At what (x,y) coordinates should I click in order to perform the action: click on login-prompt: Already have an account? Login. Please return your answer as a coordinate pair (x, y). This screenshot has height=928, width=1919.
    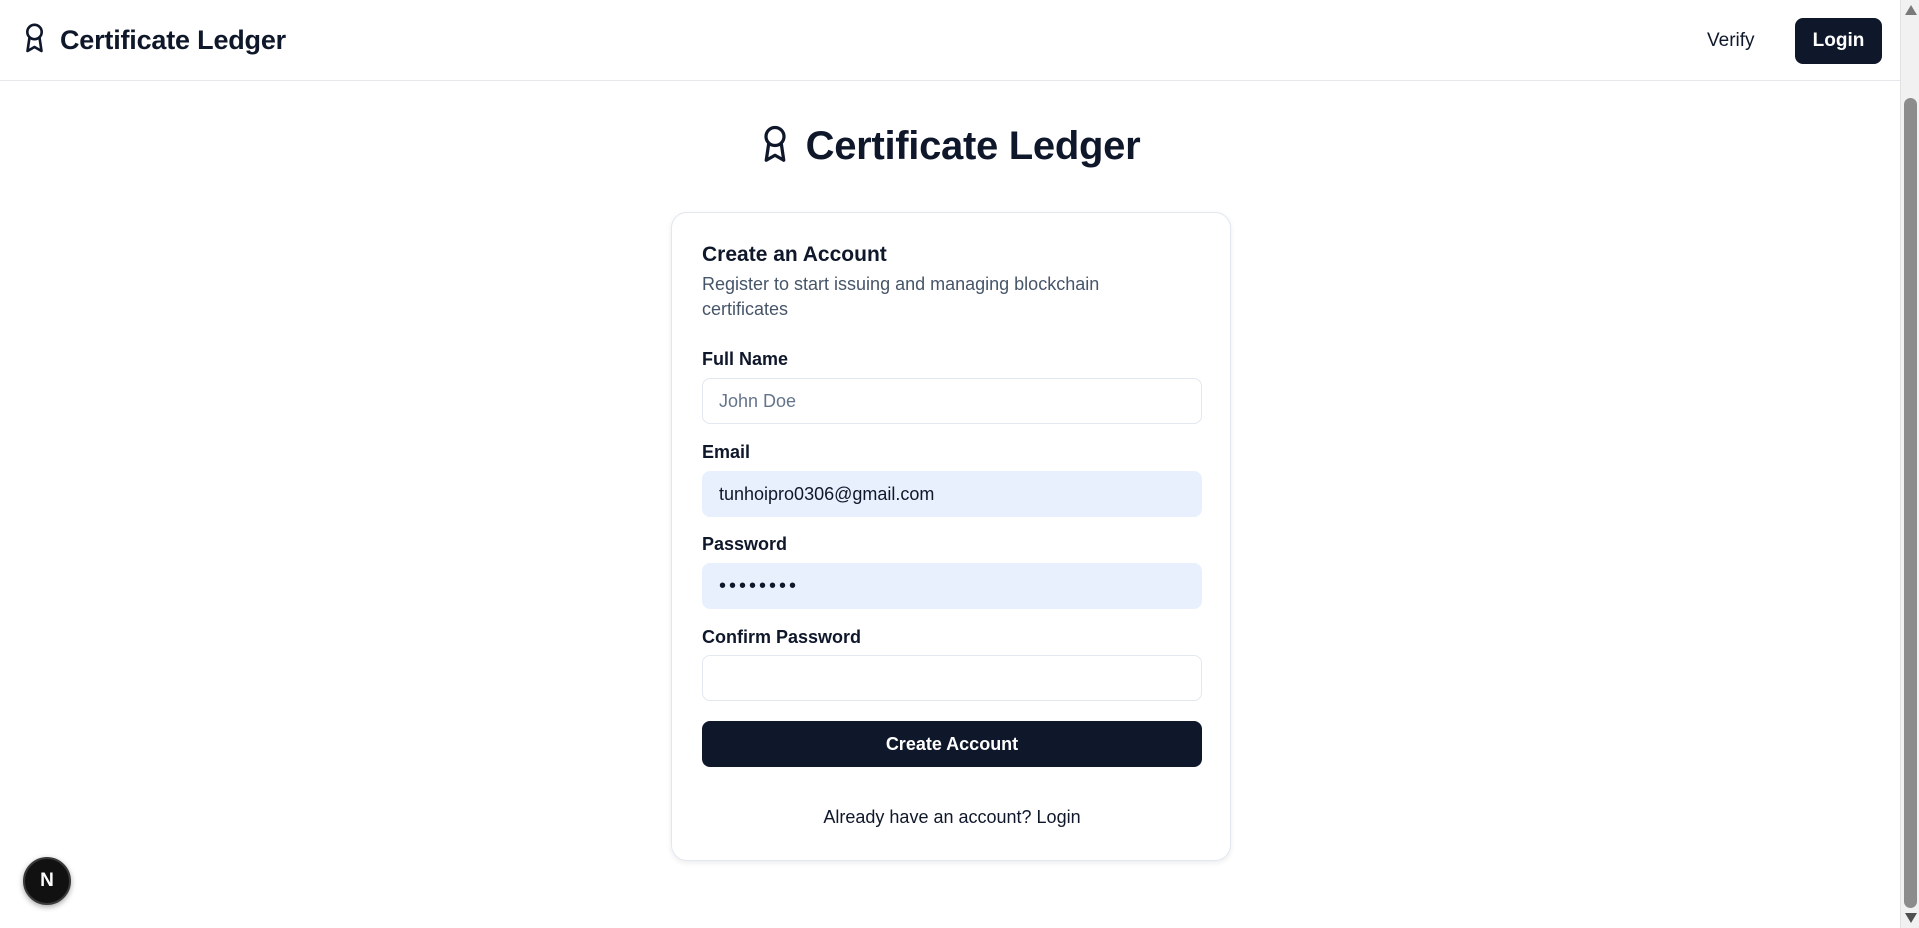
    Looking at the image, I should click on (952, 817).